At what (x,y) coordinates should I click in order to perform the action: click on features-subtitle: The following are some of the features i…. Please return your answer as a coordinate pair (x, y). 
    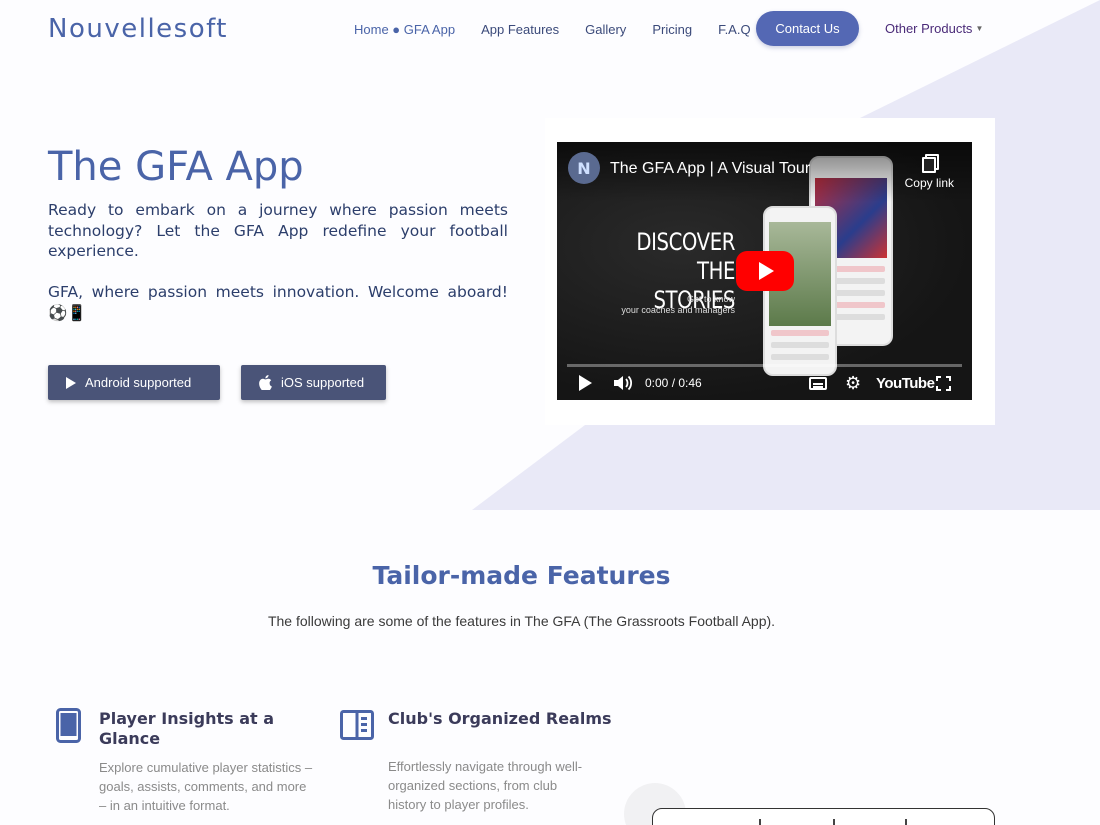
    Looking at the image, I should click on (521, 621).